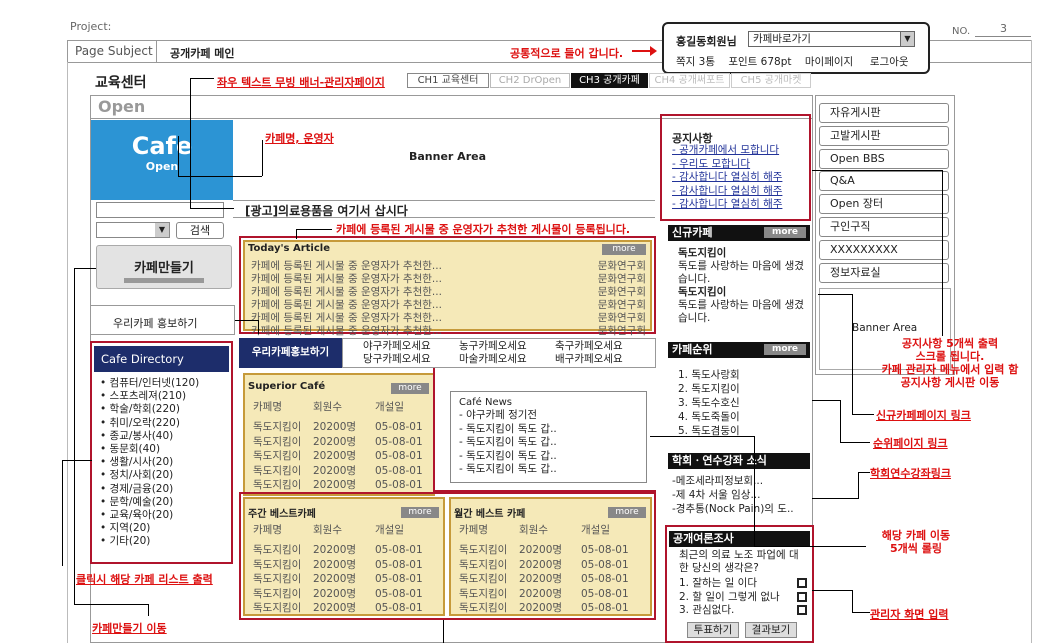 The image size is (1042, 643). What do you see at coordinates (444, 209) in the screenshot?
I see `ad-text: [광고]의료용품음 여기서 삽시다` at bounding box center [444, 209].